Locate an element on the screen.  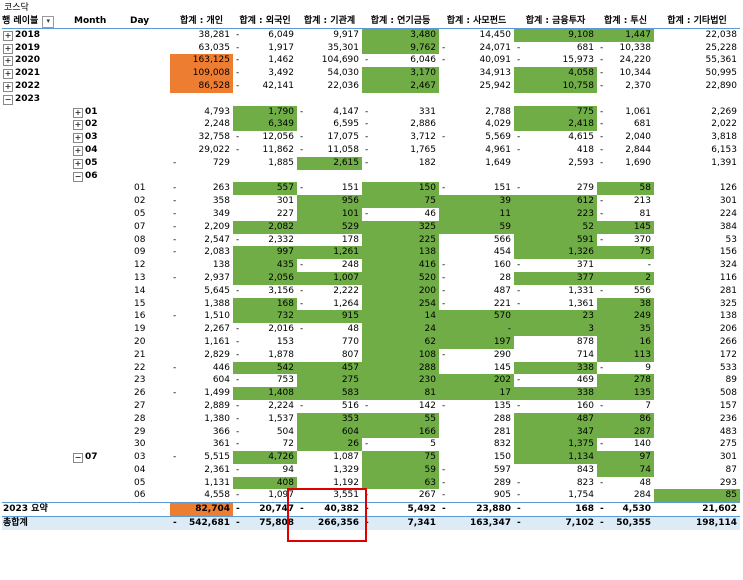
cell-pension: 75 is located at coordinates (400, 201).